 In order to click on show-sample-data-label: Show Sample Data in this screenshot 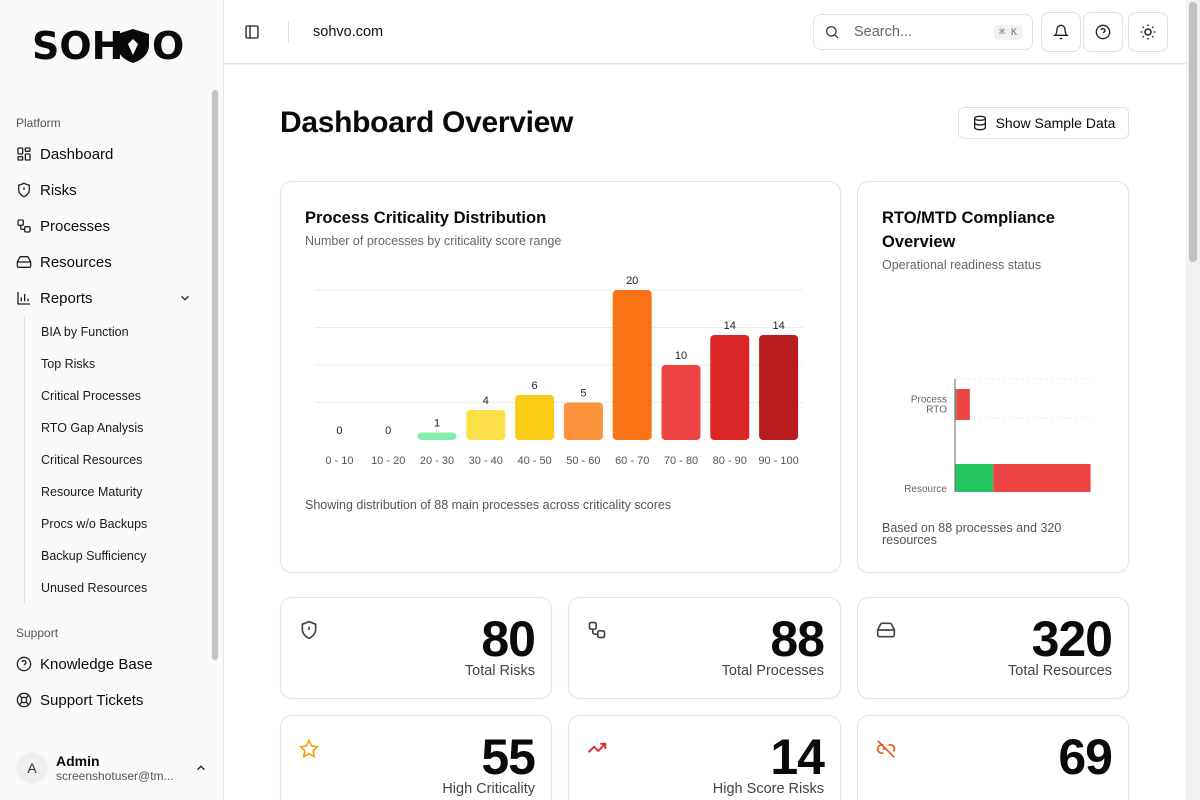, I will do `click(1055, 123)`.